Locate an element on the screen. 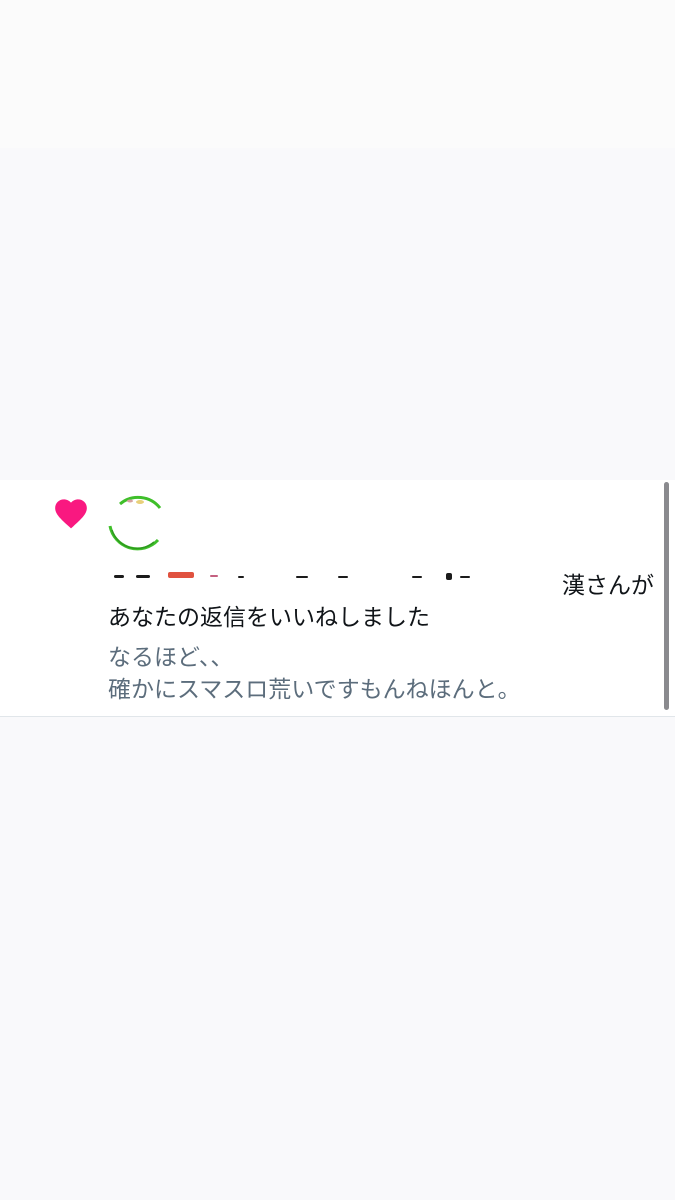 The image size is (675, 1200). reply-preview-line: なるほど、、 is located at coordinates (171, 658).